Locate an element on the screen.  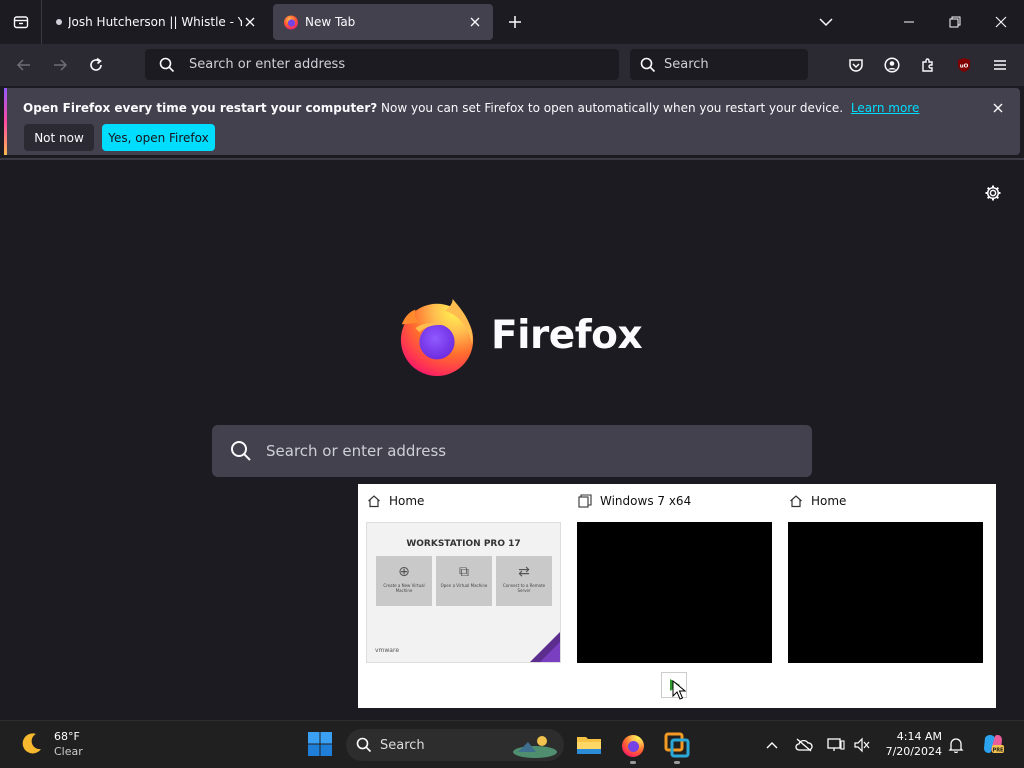
tab-title: Josh Hutcherson || Whistle - Yo is located at coordinates (155, 22).